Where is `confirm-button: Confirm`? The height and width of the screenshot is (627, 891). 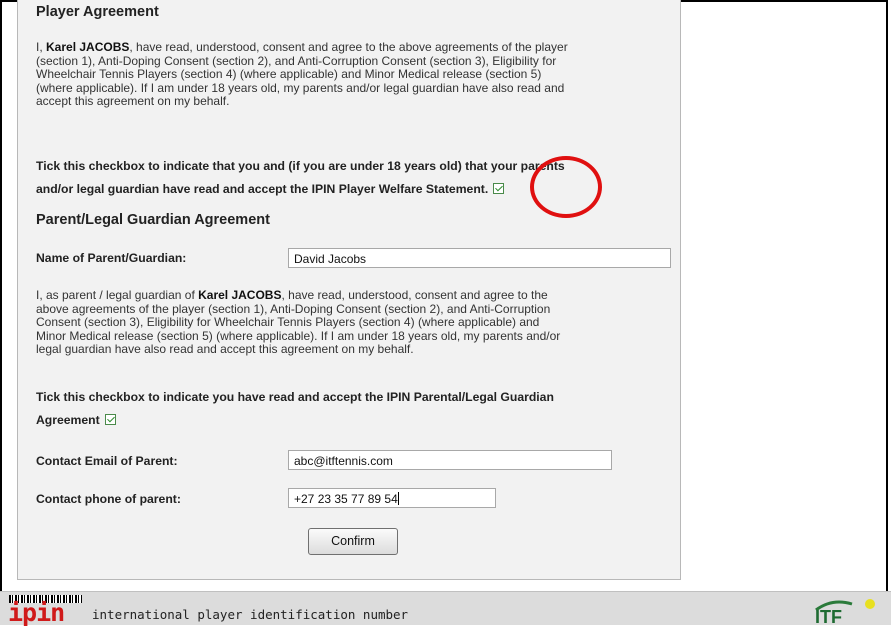 confirm-button: Confirm is located at coordinates (353, 541).